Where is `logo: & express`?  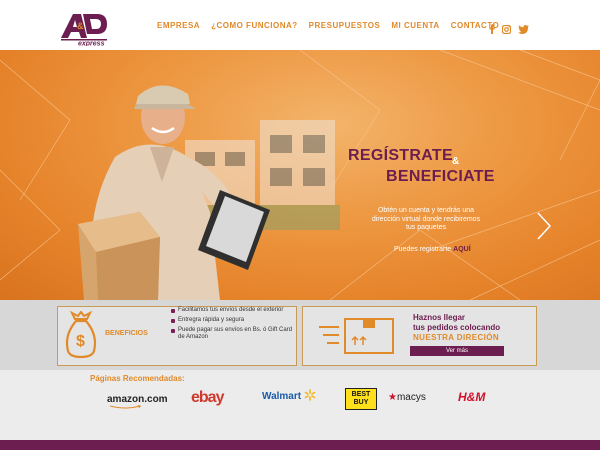
logo: & express is located at coordinates (83, 28).